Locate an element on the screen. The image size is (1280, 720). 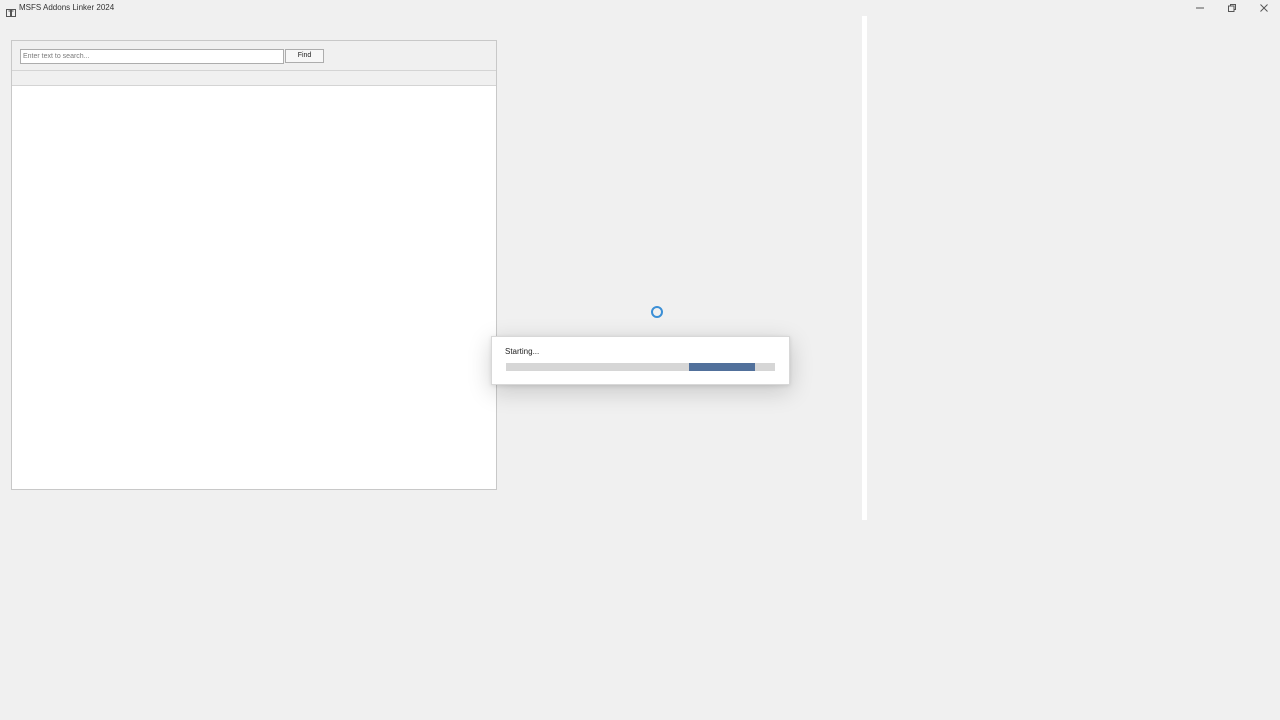
close-button is located at coordinates (1264, 8).